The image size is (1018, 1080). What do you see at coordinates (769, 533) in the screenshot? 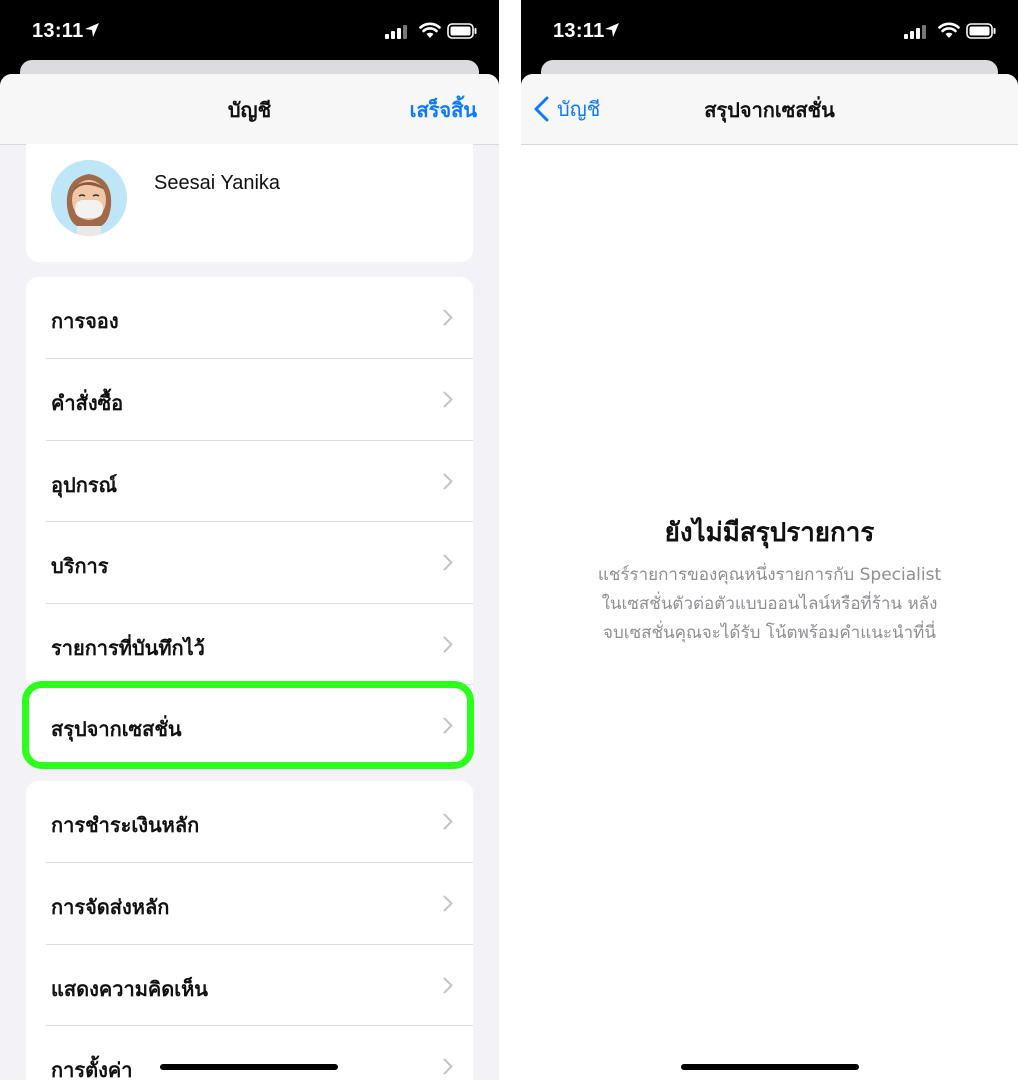
I see `empty-state-title: ยังไม่มีสรุปรายการ` at bounding box center [769, 533].